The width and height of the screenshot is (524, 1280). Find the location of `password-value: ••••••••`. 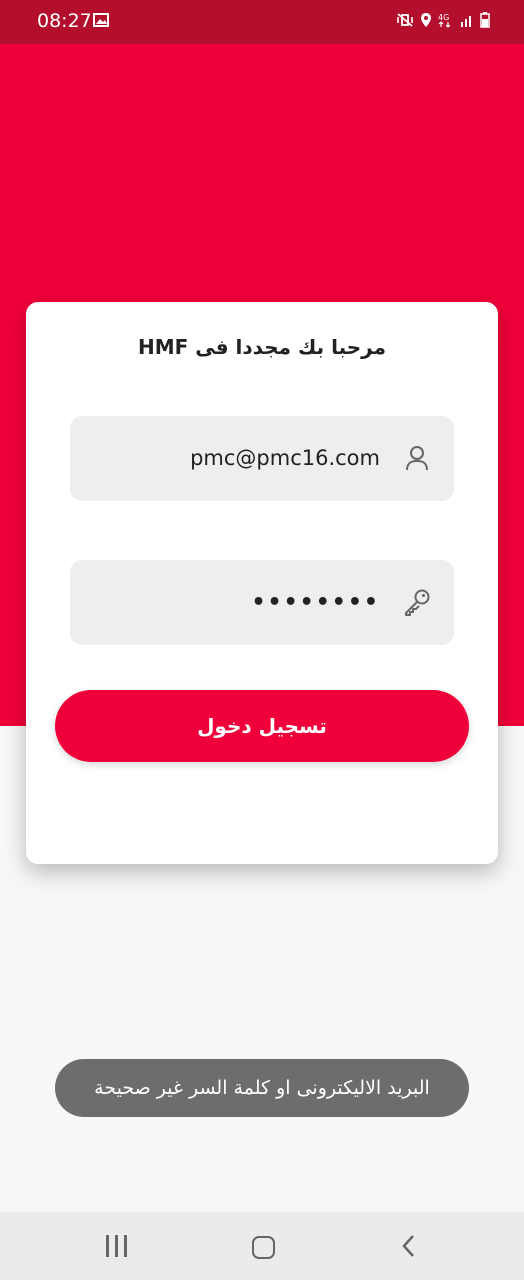

password-value: •••••••• is located at coordinates (315, 602).